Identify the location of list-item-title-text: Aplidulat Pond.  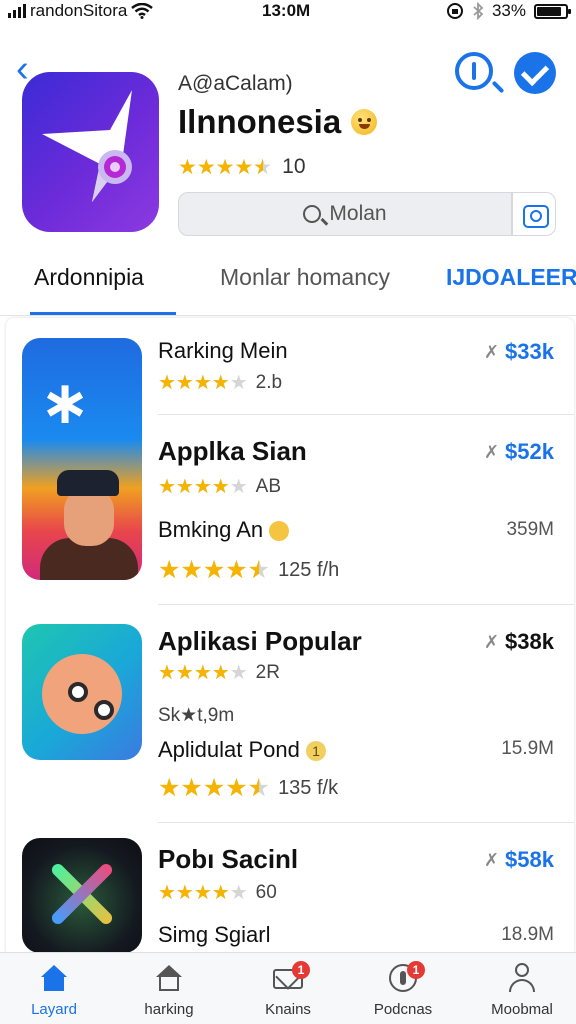
(229, 749).